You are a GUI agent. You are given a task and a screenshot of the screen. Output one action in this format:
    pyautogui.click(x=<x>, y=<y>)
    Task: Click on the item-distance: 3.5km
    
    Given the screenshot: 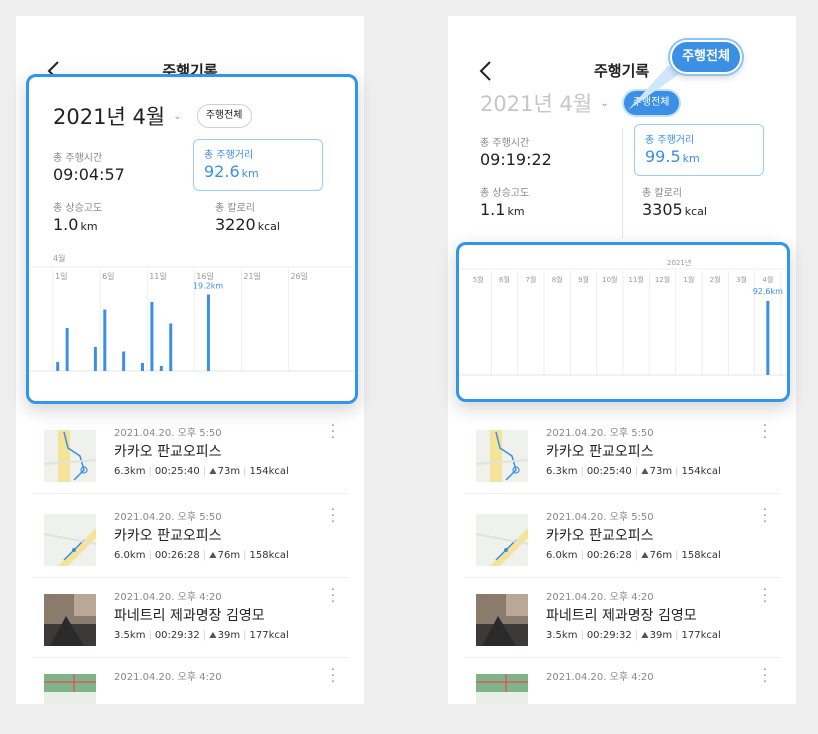 What is the action you would take?
    pyautogui.click(x=130, y=635)
    